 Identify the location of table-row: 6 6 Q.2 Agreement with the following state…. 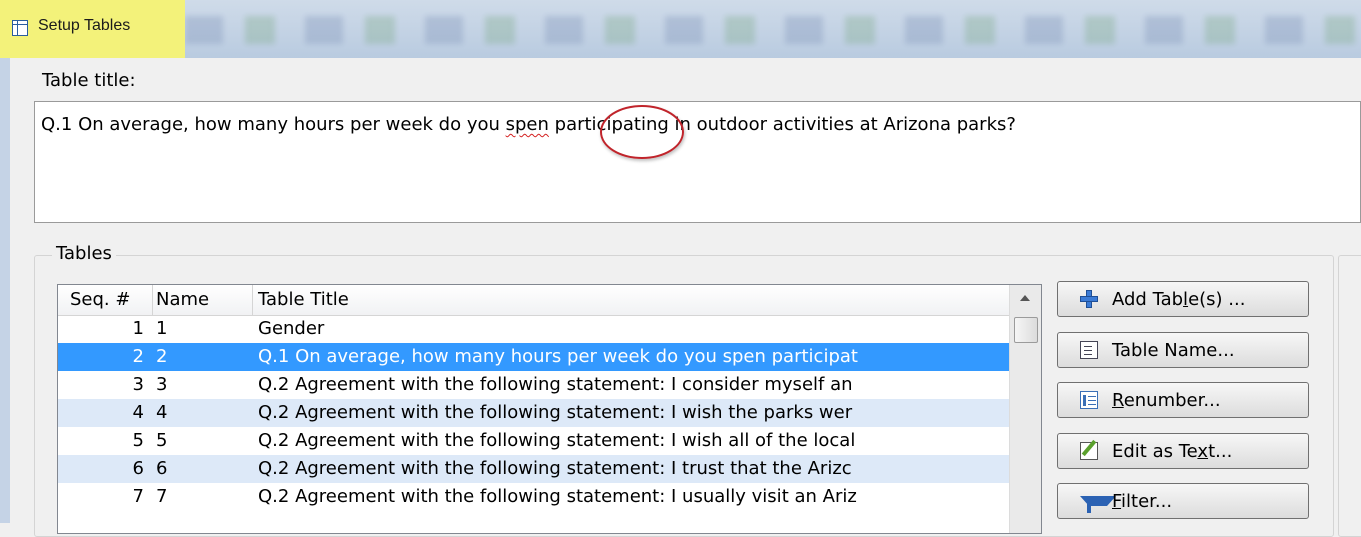
(533, 469).